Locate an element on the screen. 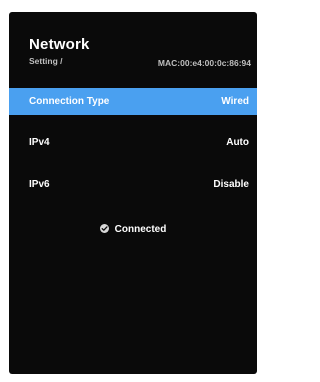  ipv4-value: Auto is located at coordinates (237, 142).